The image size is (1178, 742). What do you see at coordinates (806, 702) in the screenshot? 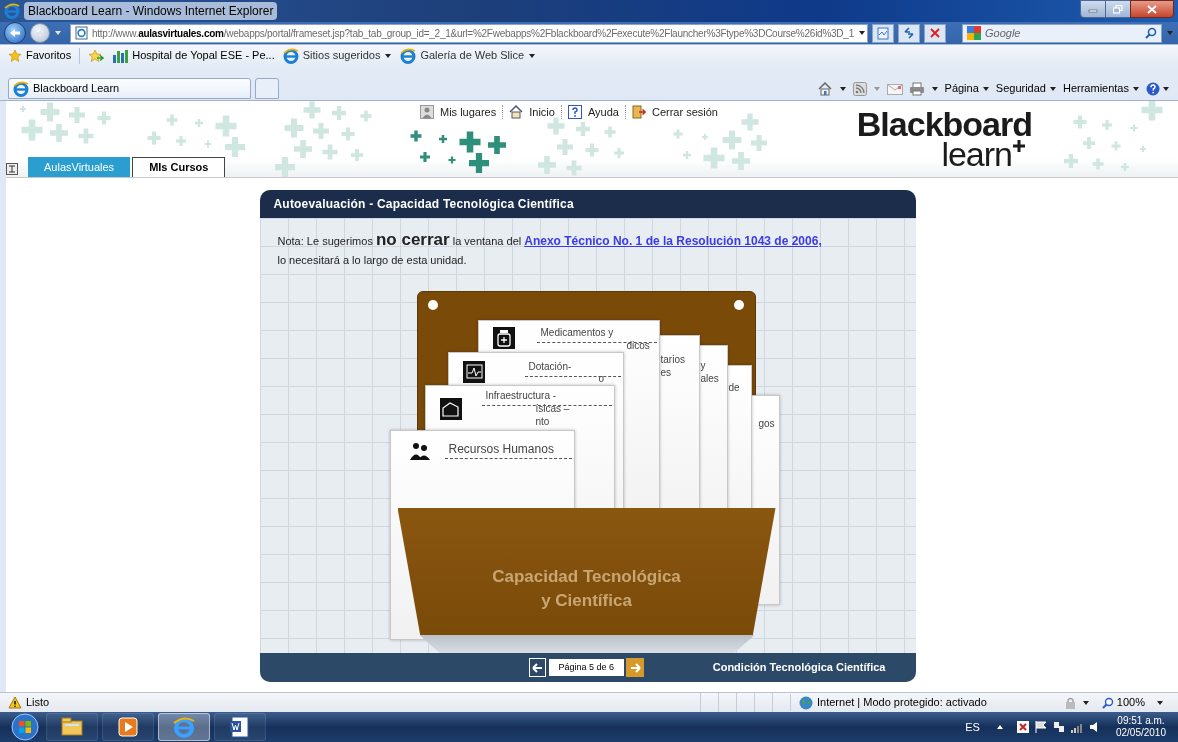
I see `globe-icon` at bounding box center [806, 702].